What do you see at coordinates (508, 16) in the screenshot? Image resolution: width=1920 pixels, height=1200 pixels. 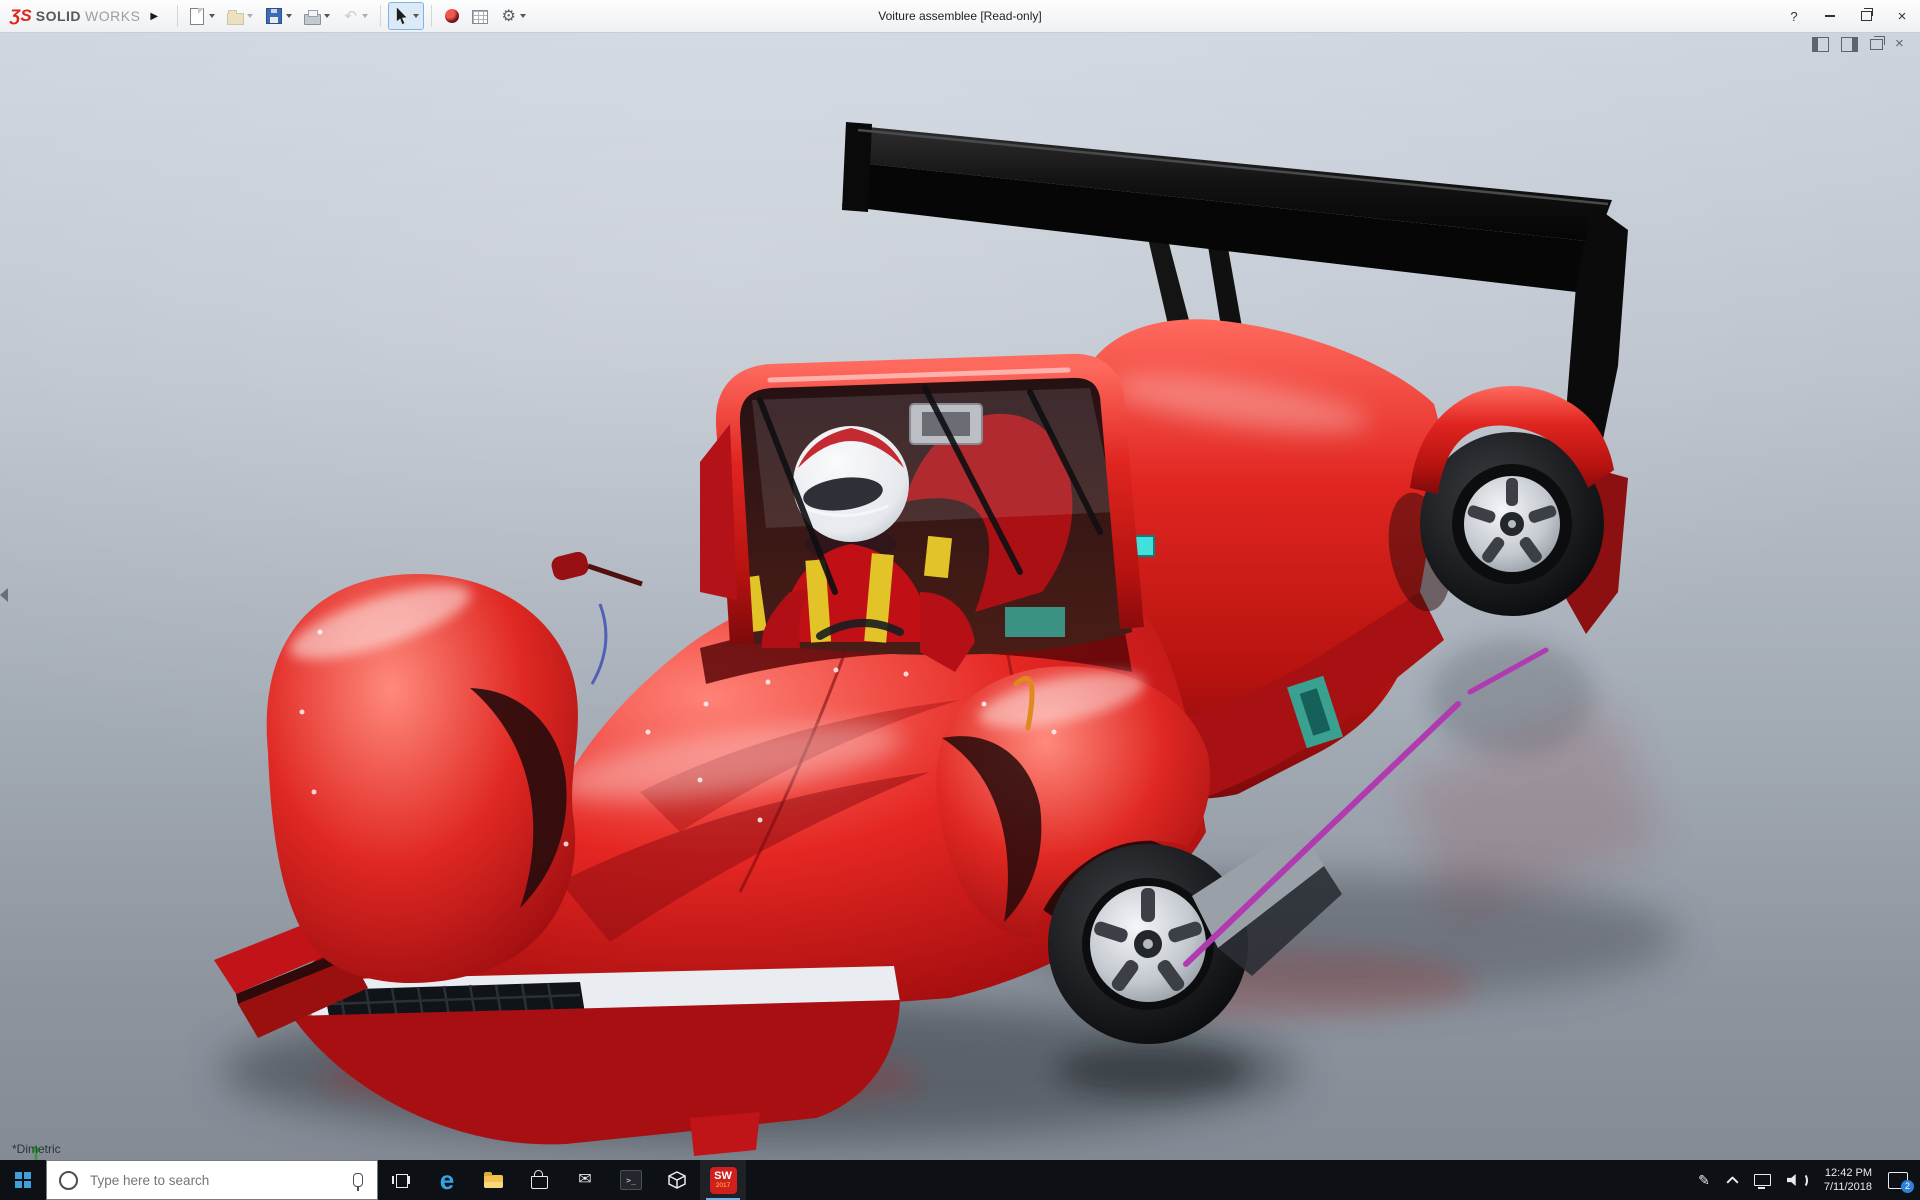 I see `options-gear-icon` at bounding box center [508, 16].